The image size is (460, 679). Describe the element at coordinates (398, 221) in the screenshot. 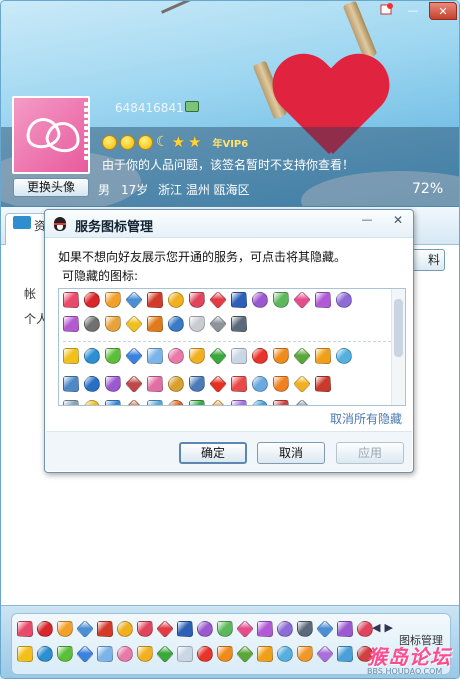

I see `dialog-close-button: ✕` at that location.